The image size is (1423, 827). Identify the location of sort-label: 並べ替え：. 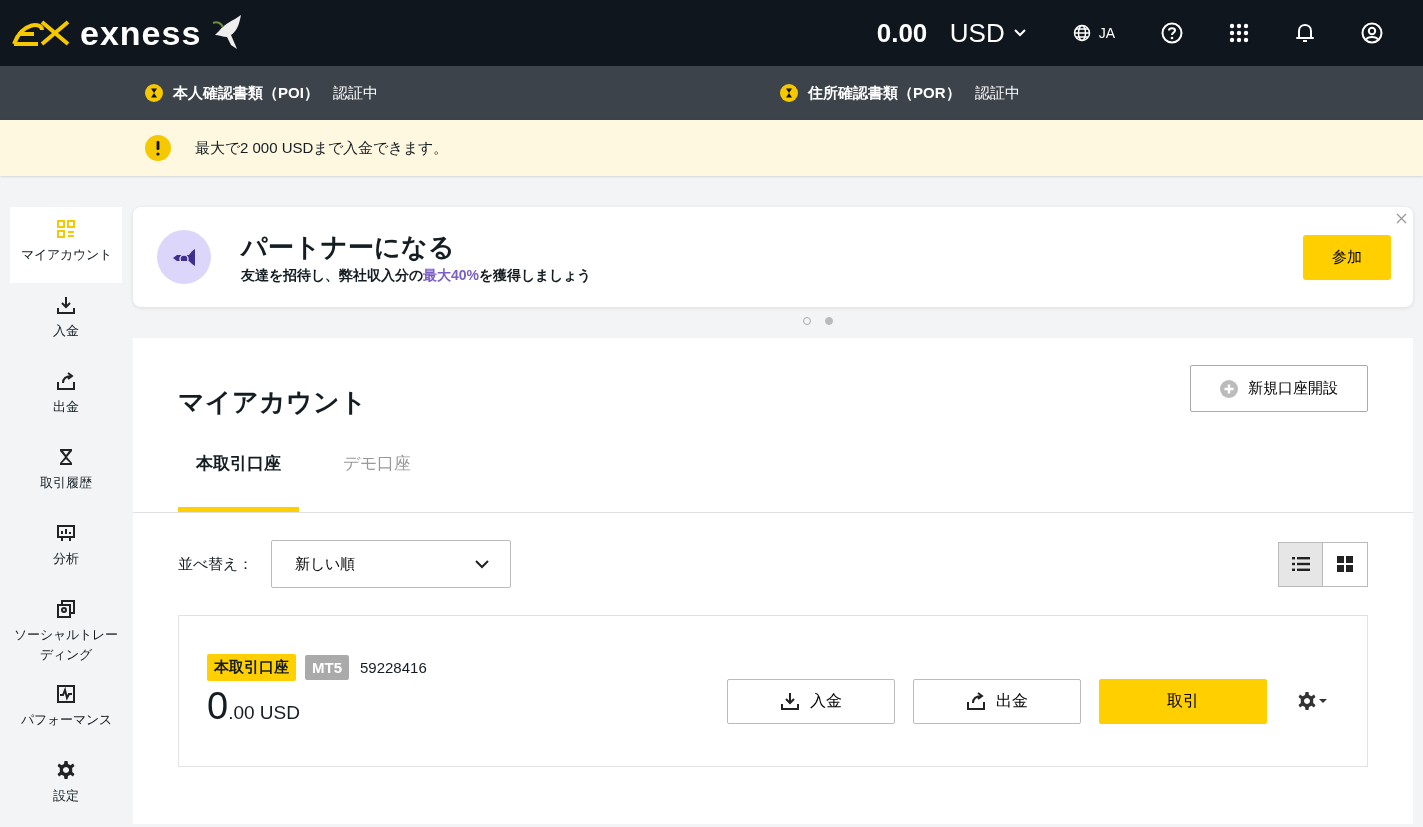
(215, 564).